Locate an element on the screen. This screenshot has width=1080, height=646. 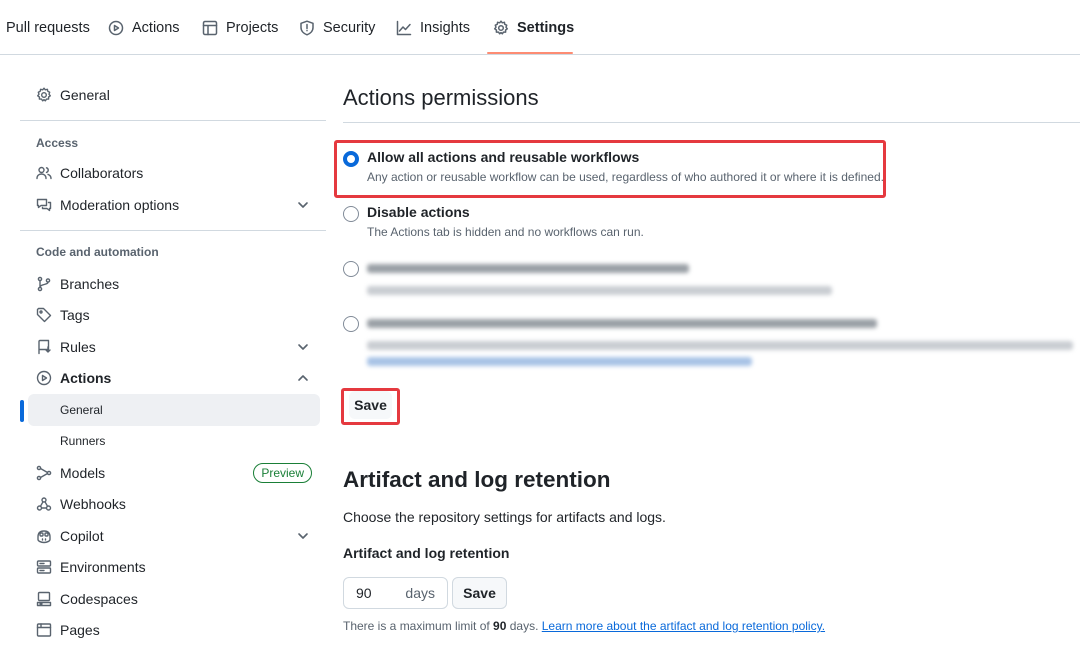
sidebar-item-copilot: Copilot is located at coordinates (174, 536).